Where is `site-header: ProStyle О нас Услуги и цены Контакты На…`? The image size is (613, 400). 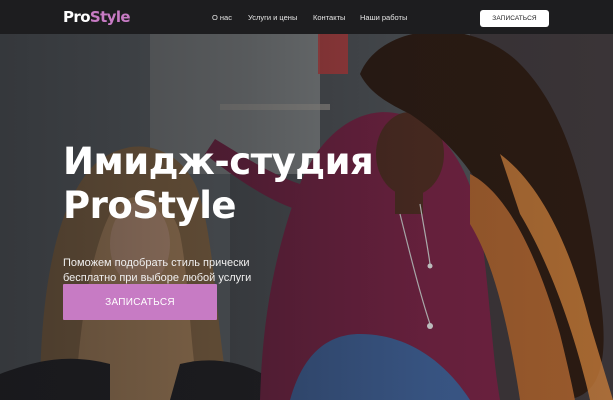 site-header: ProStyle О нас Услуги и цены Контакты На… is located at coordinates (306, 17).